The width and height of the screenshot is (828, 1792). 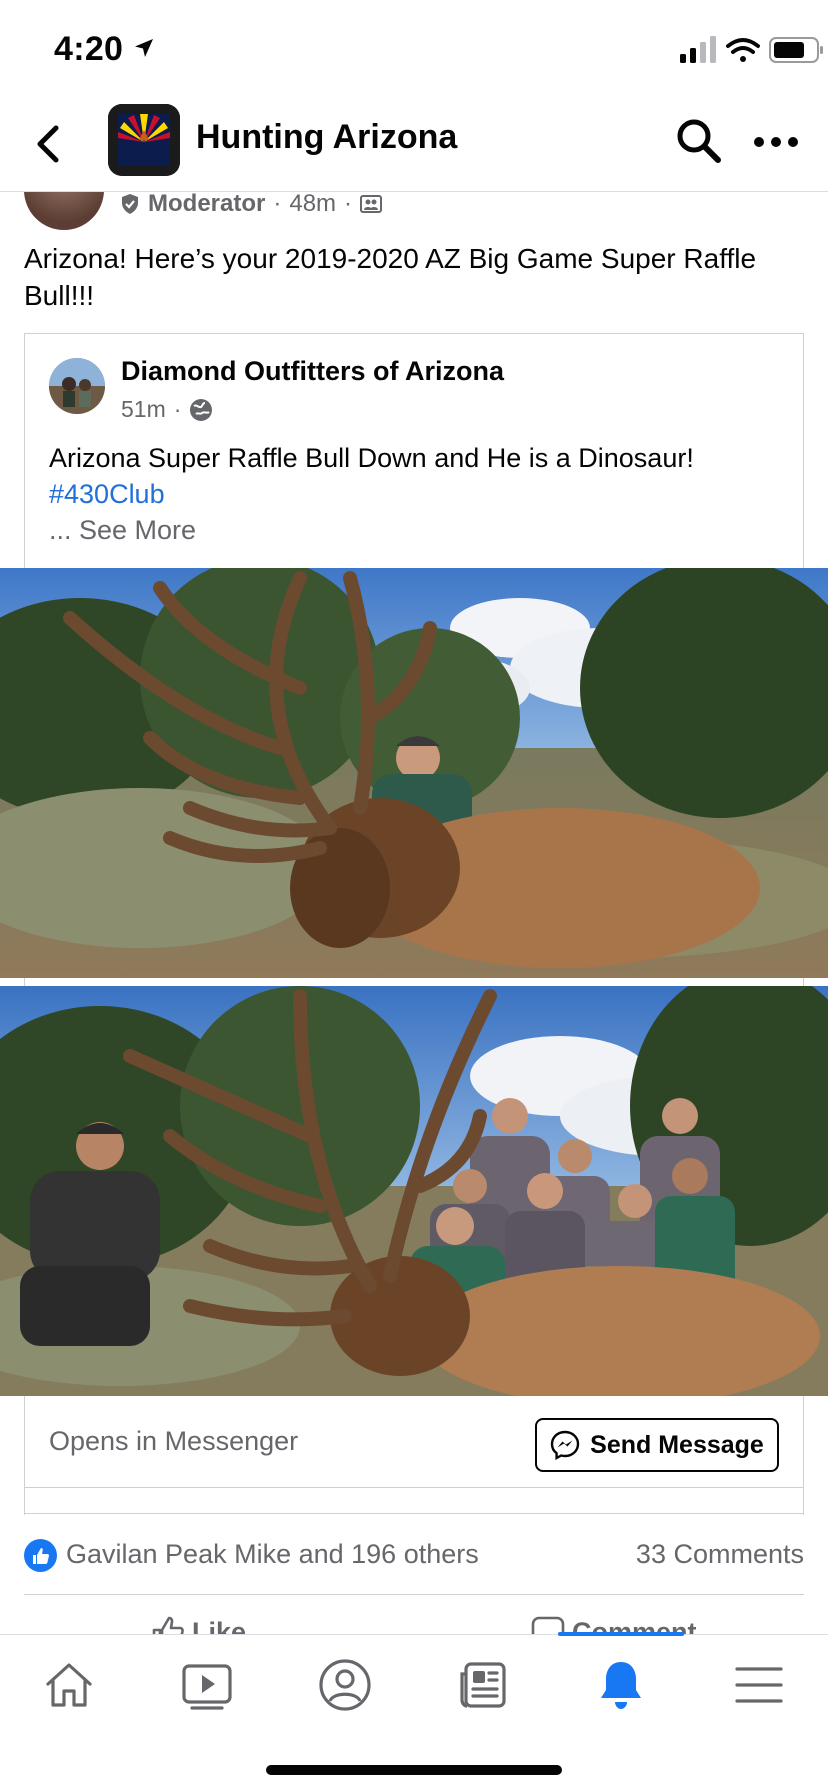 I want to click on home-indicator, so click(x=414, y=1770).